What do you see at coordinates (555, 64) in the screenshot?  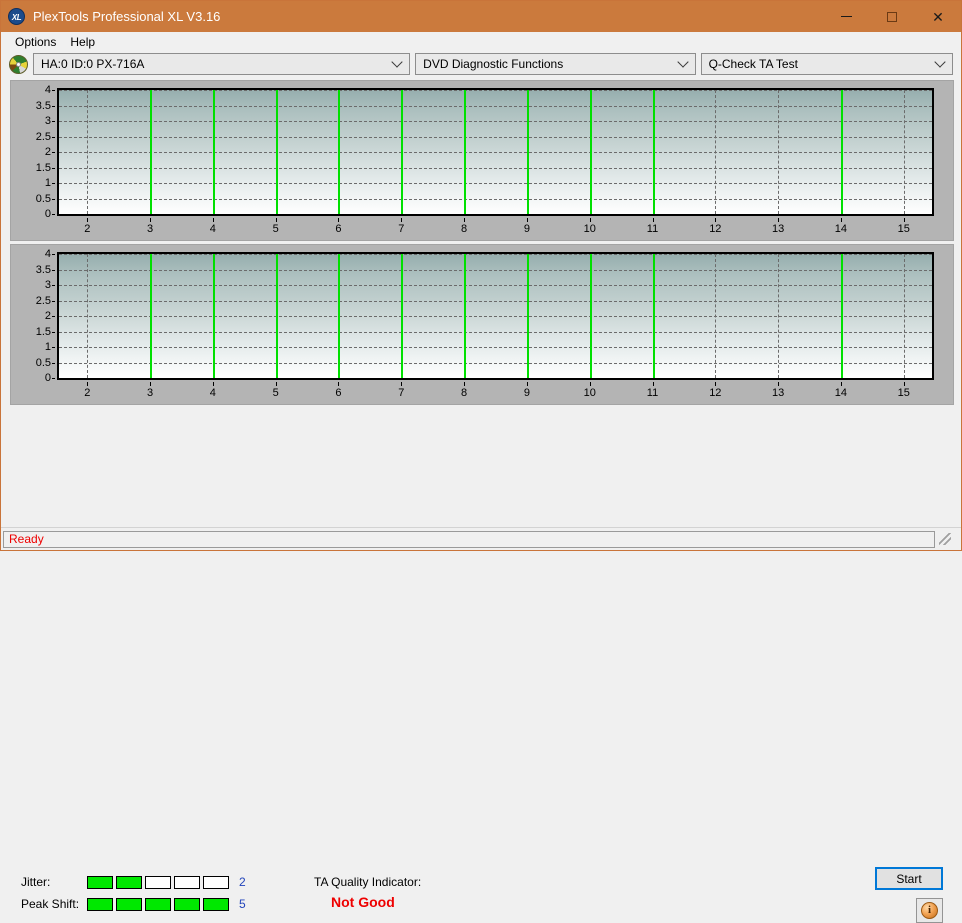 I see `function-select: DVD Diagnostic Functions` at bounding box center [555, 64].